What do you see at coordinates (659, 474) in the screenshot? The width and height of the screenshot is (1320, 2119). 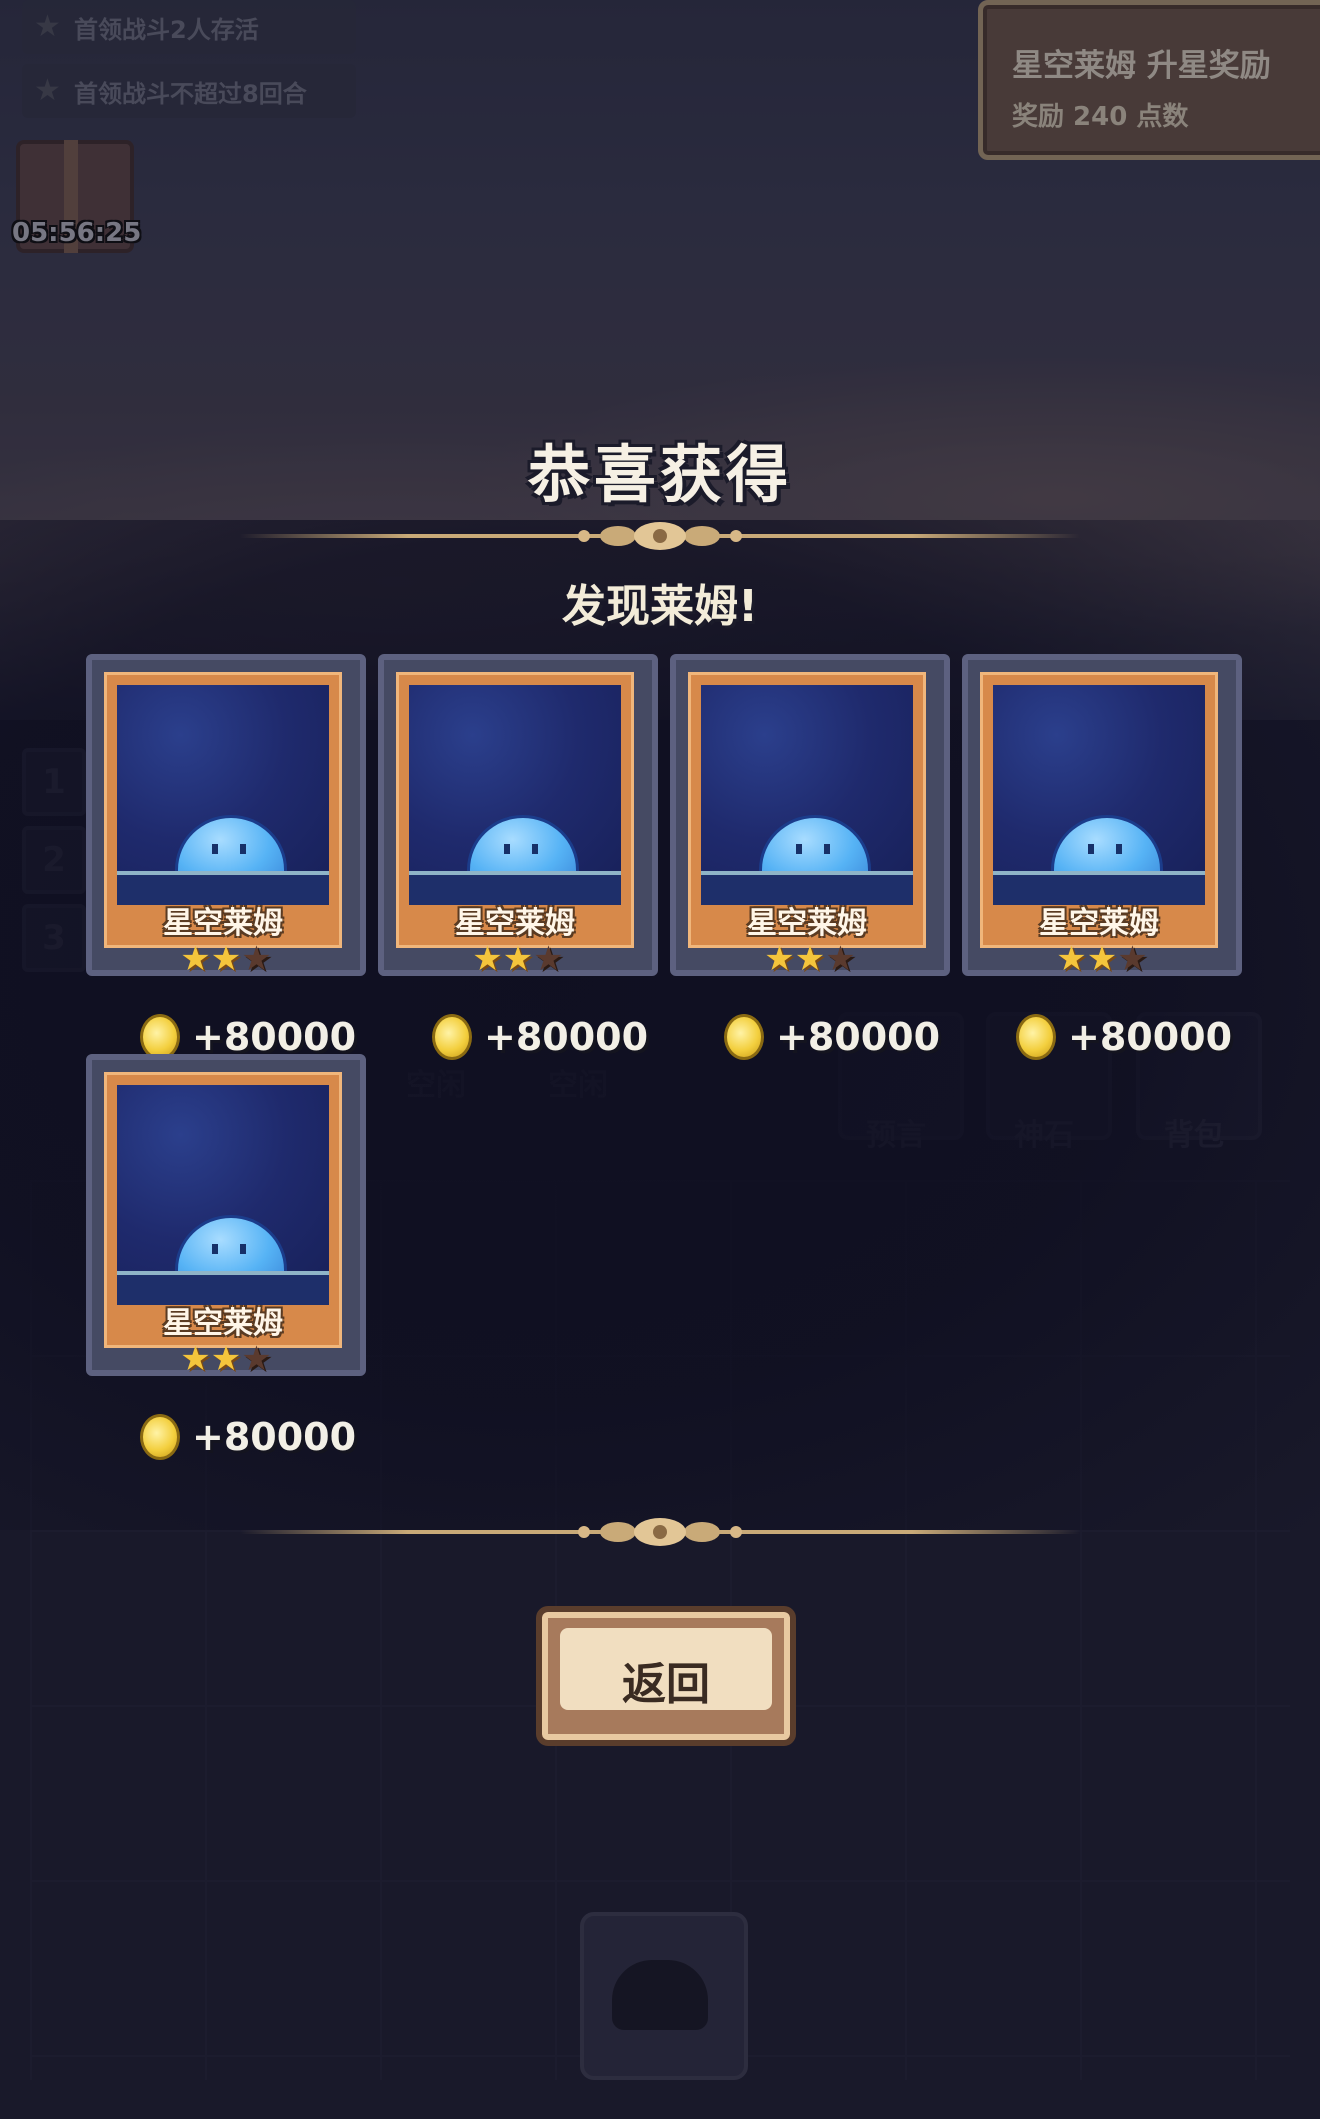 I see `modal-title: 恭喜获得` at bounding box center [659, 474].